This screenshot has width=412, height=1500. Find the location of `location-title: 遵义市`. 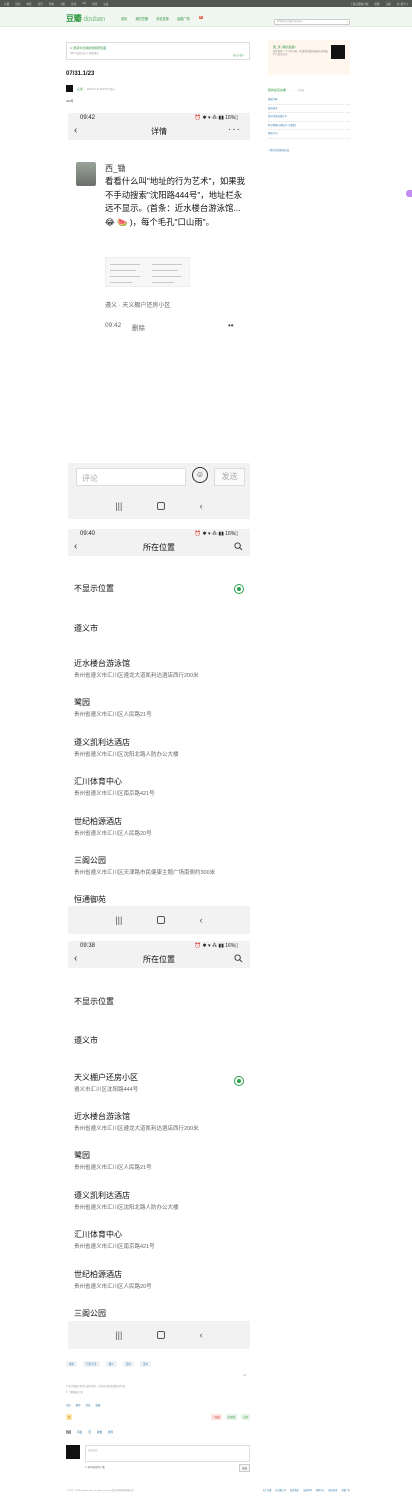

location-title: 遵义市 is located at coordinates (86, 628).